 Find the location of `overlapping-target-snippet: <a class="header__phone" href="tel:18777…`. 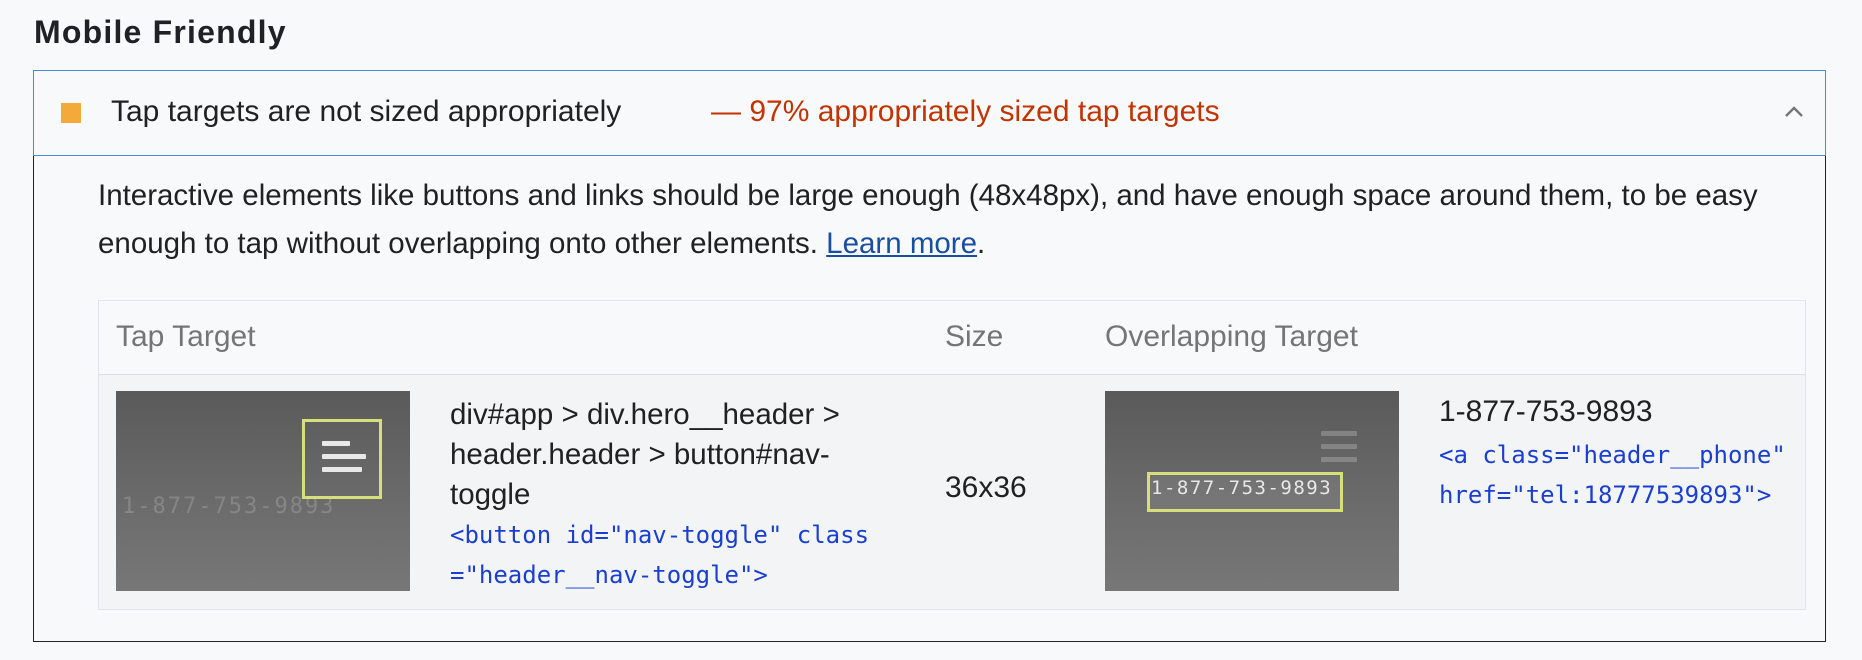

overlapping-target-snippet: <a class="header__phone" href="tel:18777… is located at coordinates (1612, 475).